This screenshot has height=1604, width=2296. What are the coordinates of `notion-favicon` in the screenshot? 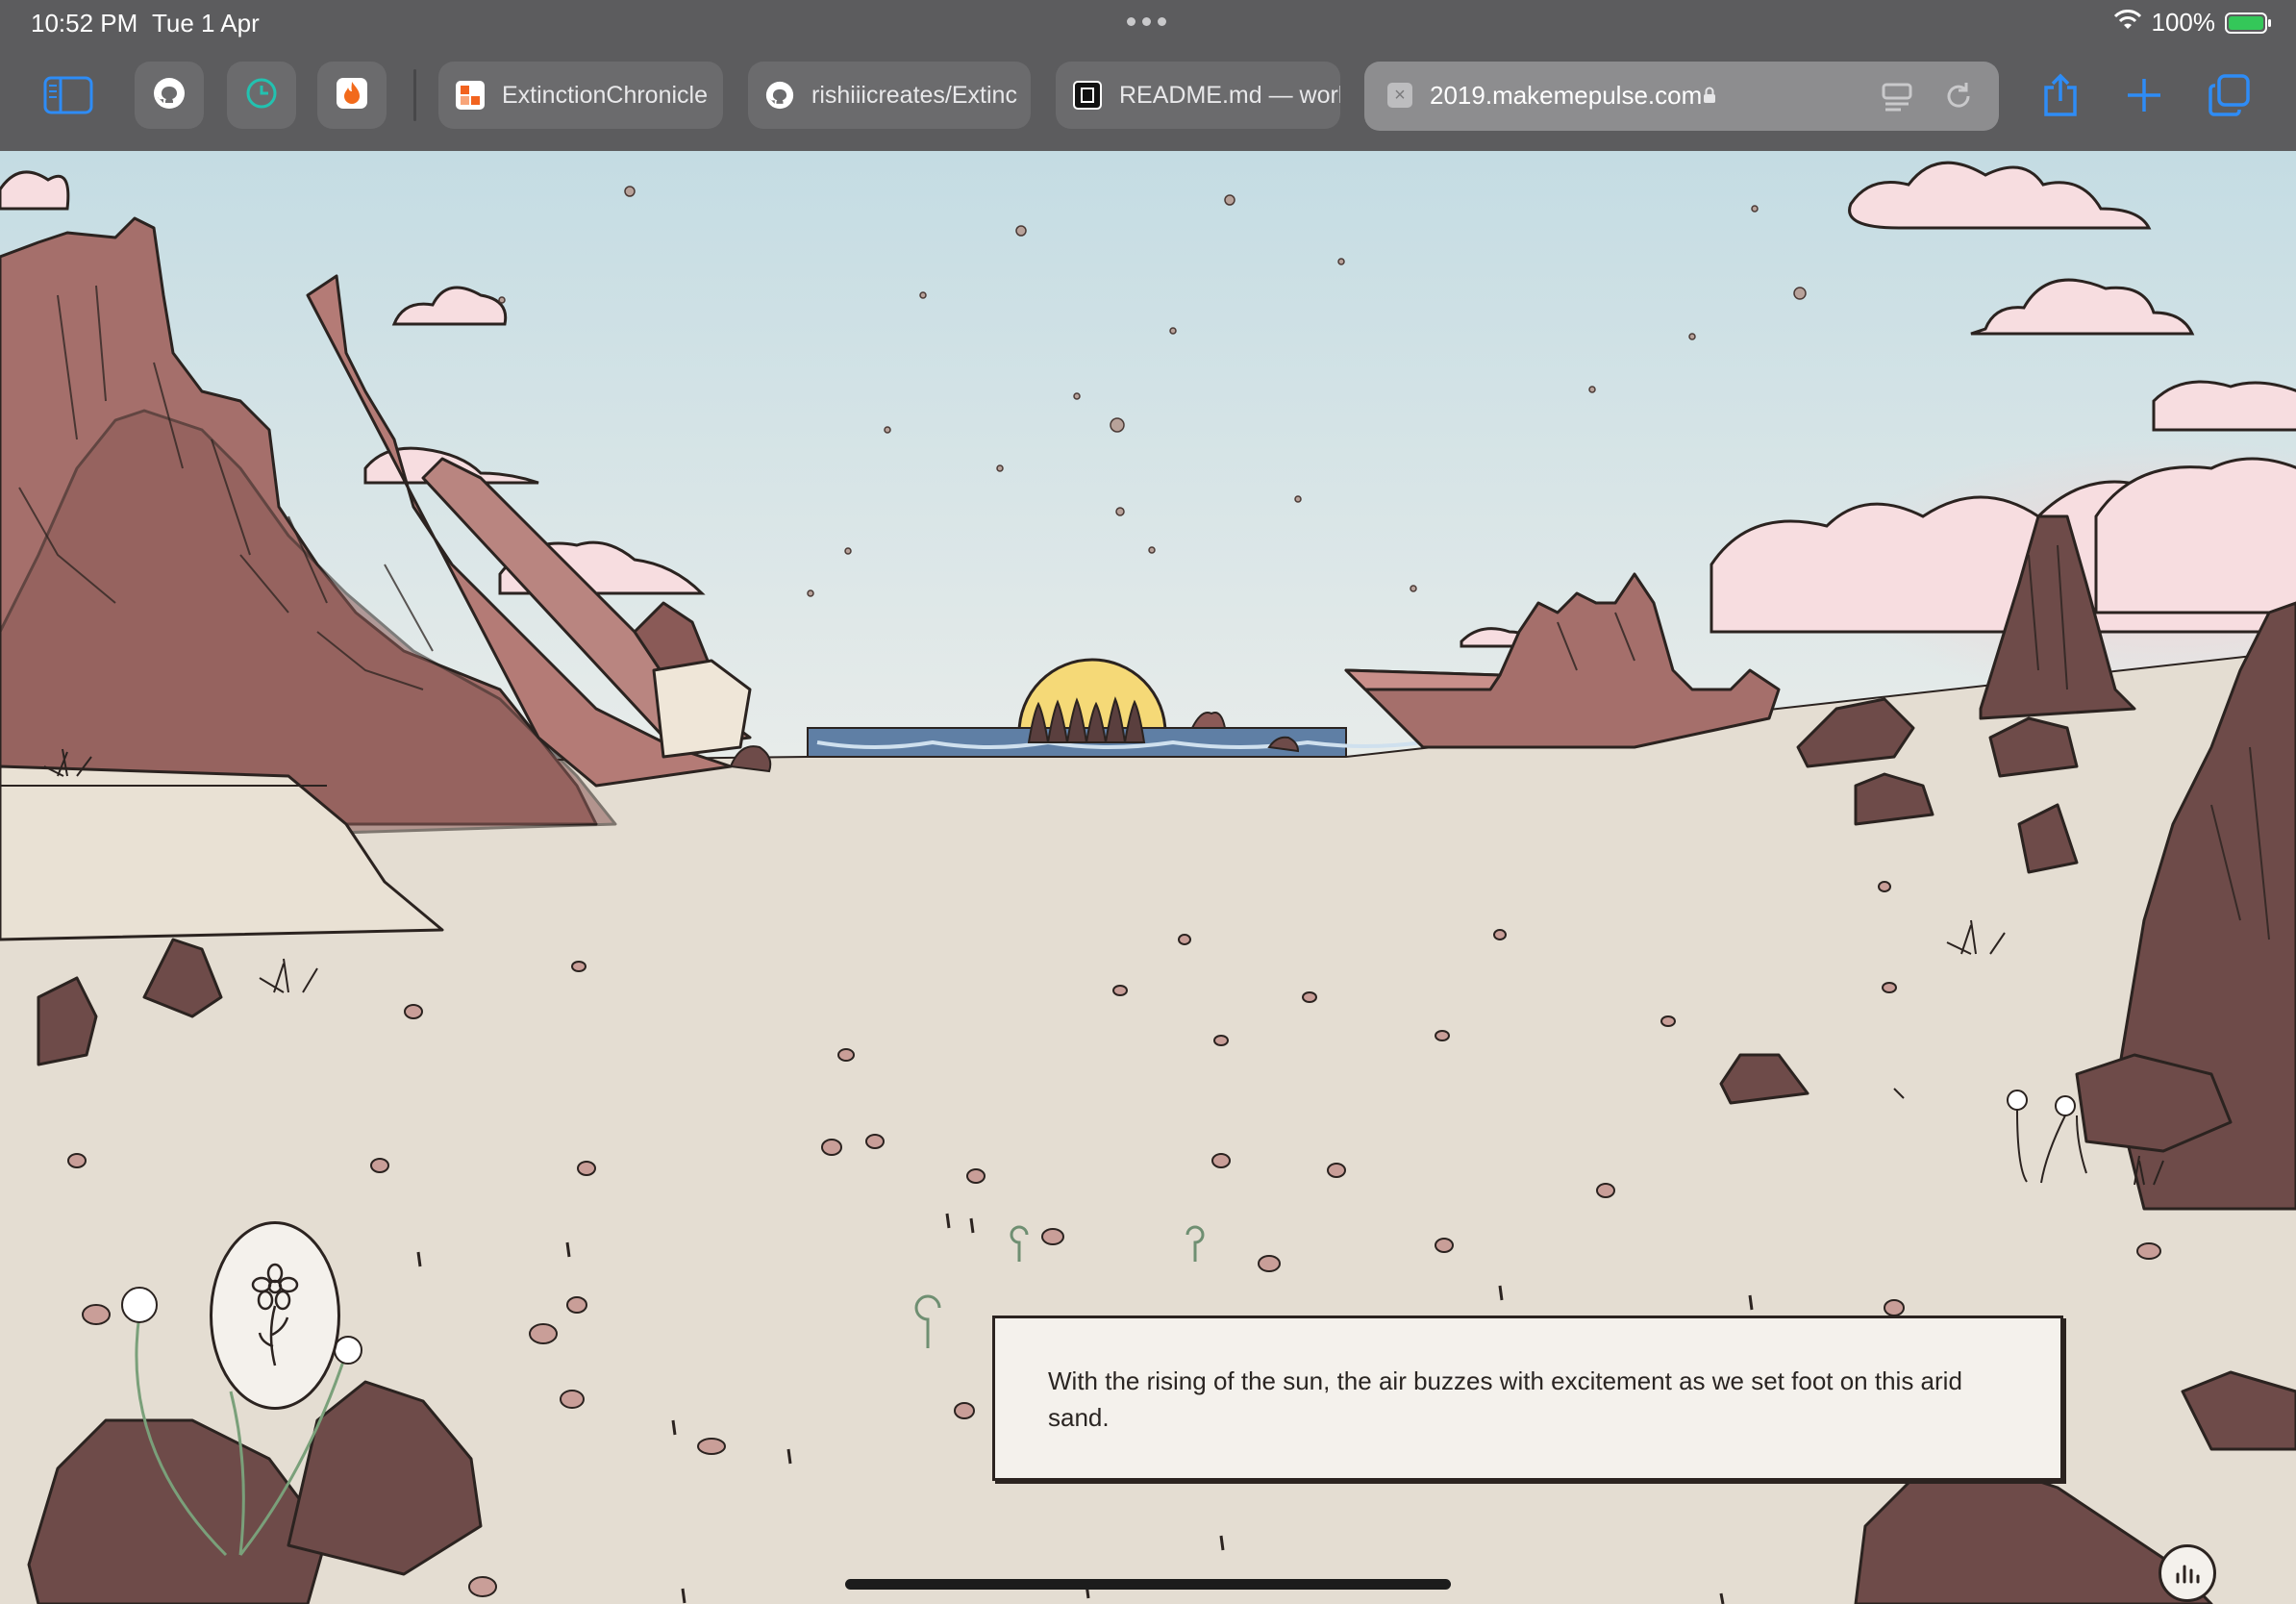 It's located at (1087, 95).